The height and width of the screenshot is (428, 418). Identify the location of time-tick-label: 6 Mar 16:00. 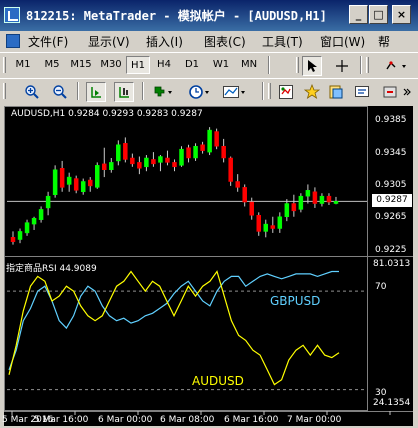
(251, 420).